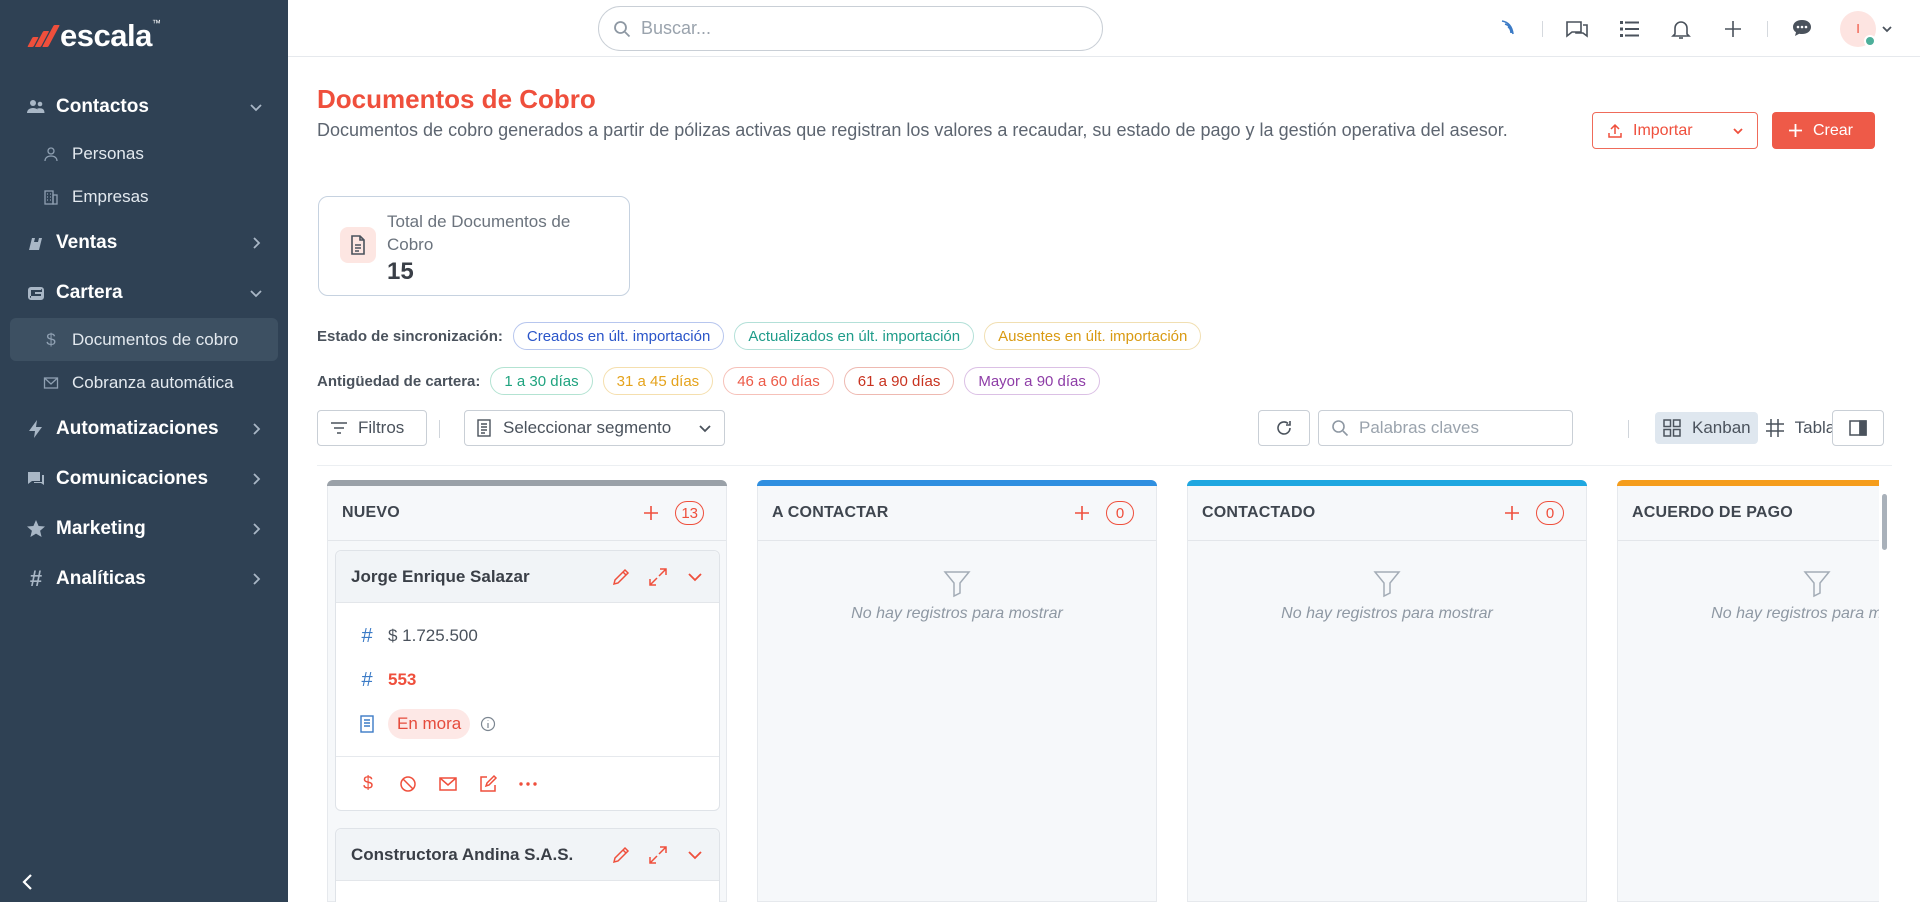 The image size is (1920, 902). Describe the element at coordinates (36, 479) in the screenshot. I see `chat-icon` at that location.